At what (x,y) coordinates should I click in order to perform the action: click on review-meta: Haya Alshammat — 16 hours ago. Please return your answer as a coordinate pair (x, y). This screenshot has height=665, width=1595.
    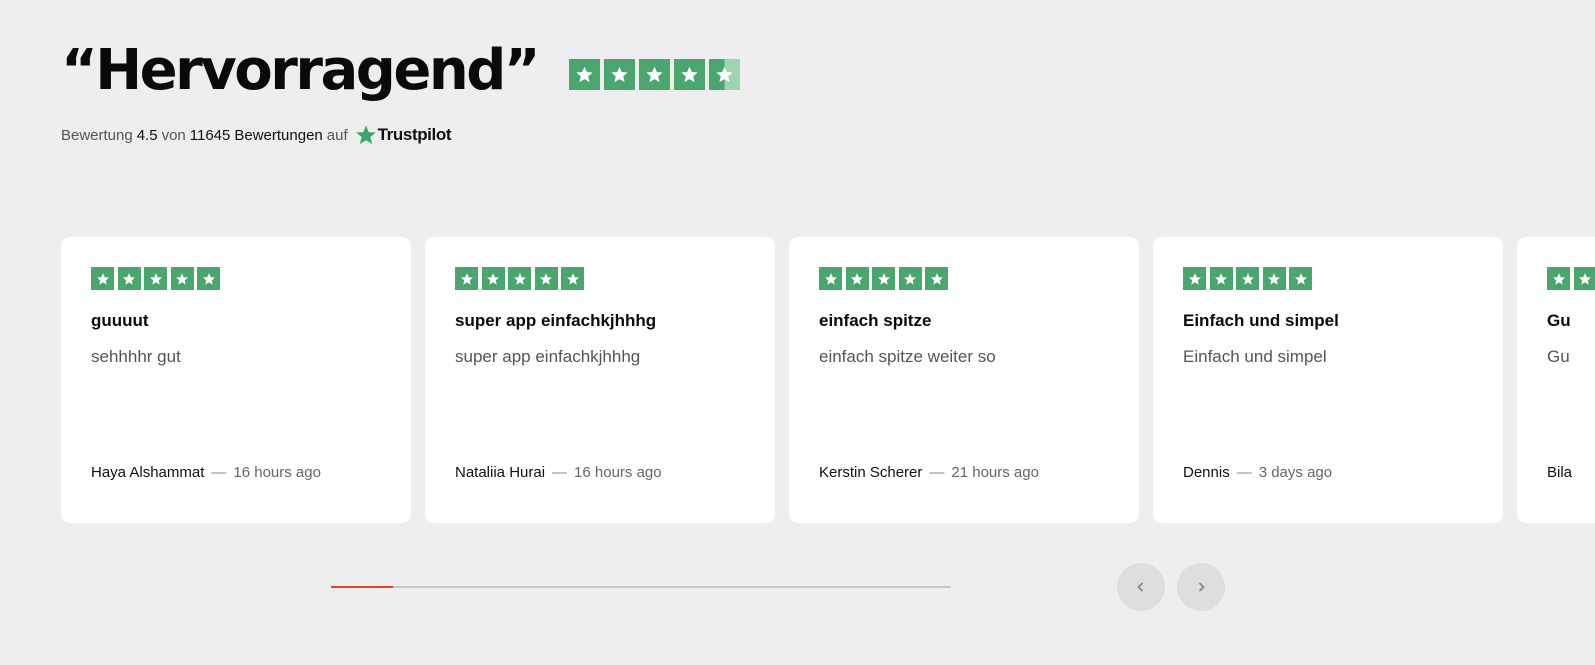
    Looking at the image, I should click on (206, 472).